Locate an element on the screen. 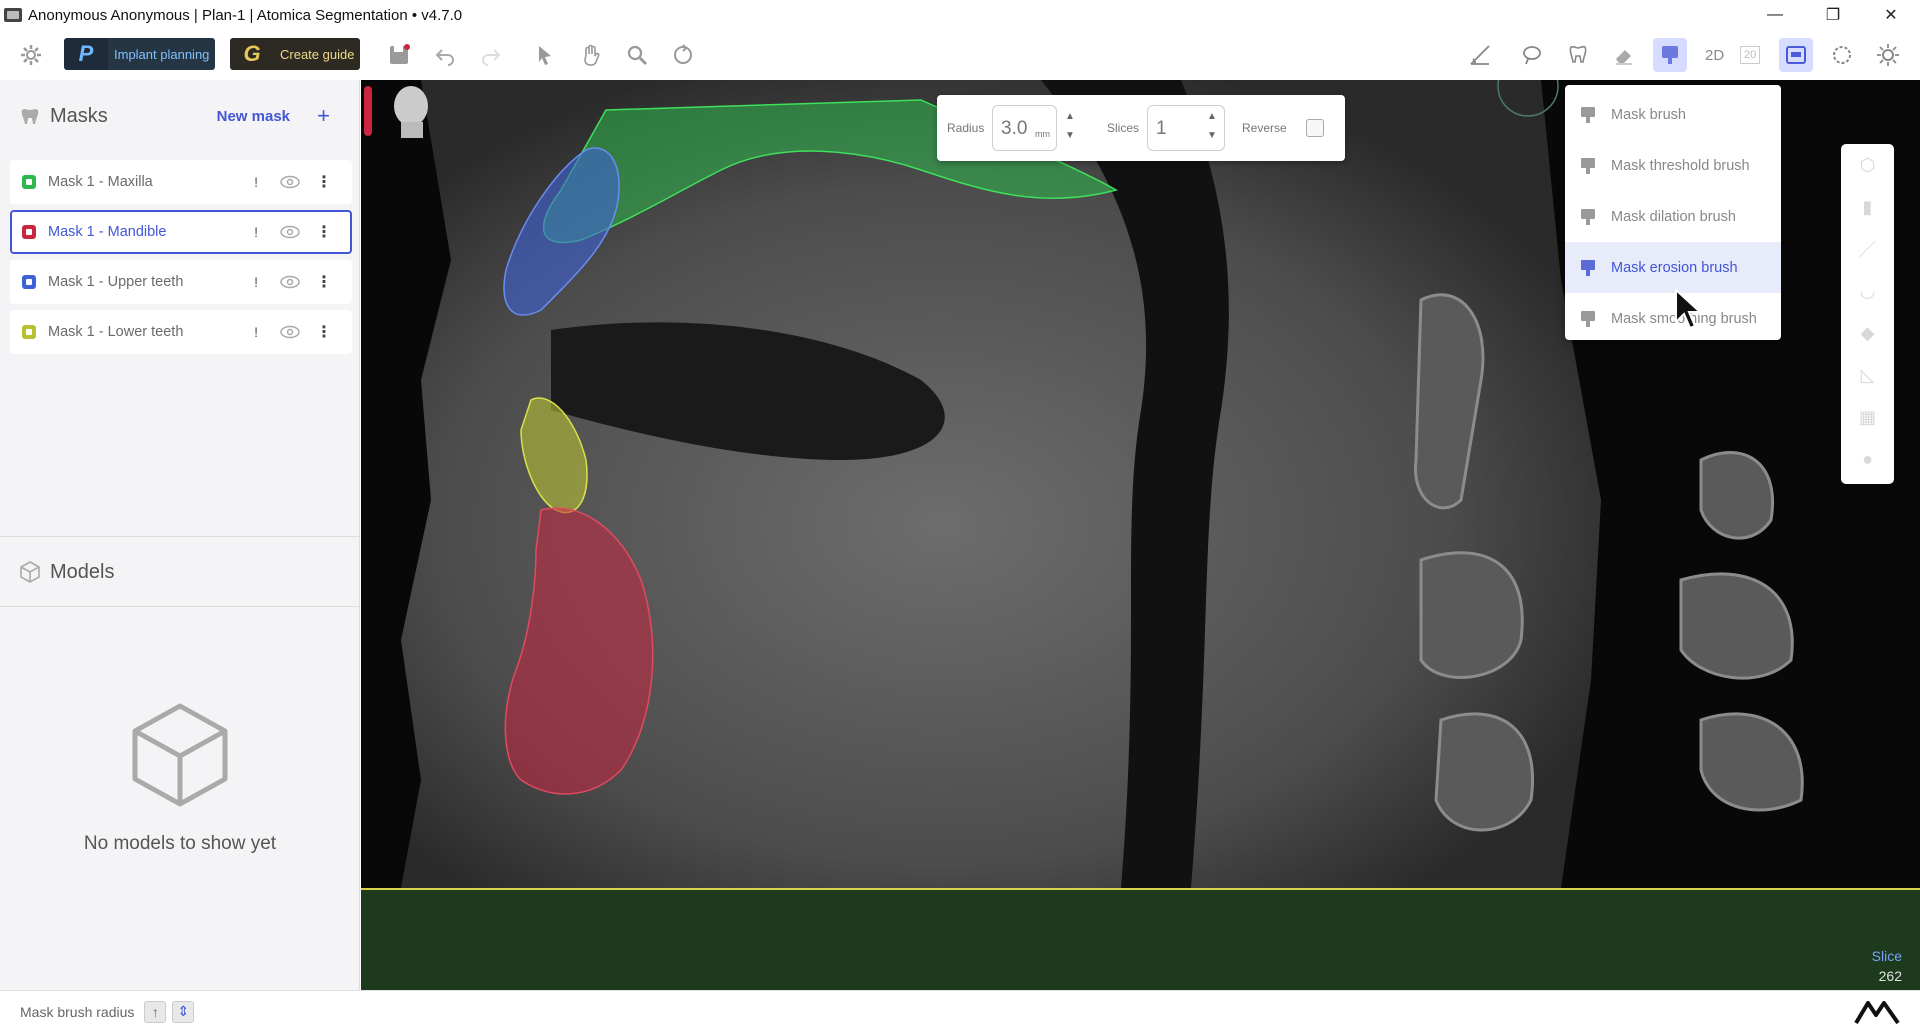 The width and height of the screenshot is (1920, 1032). smoothing-brush-icon is located at coordinates (1588, 318).